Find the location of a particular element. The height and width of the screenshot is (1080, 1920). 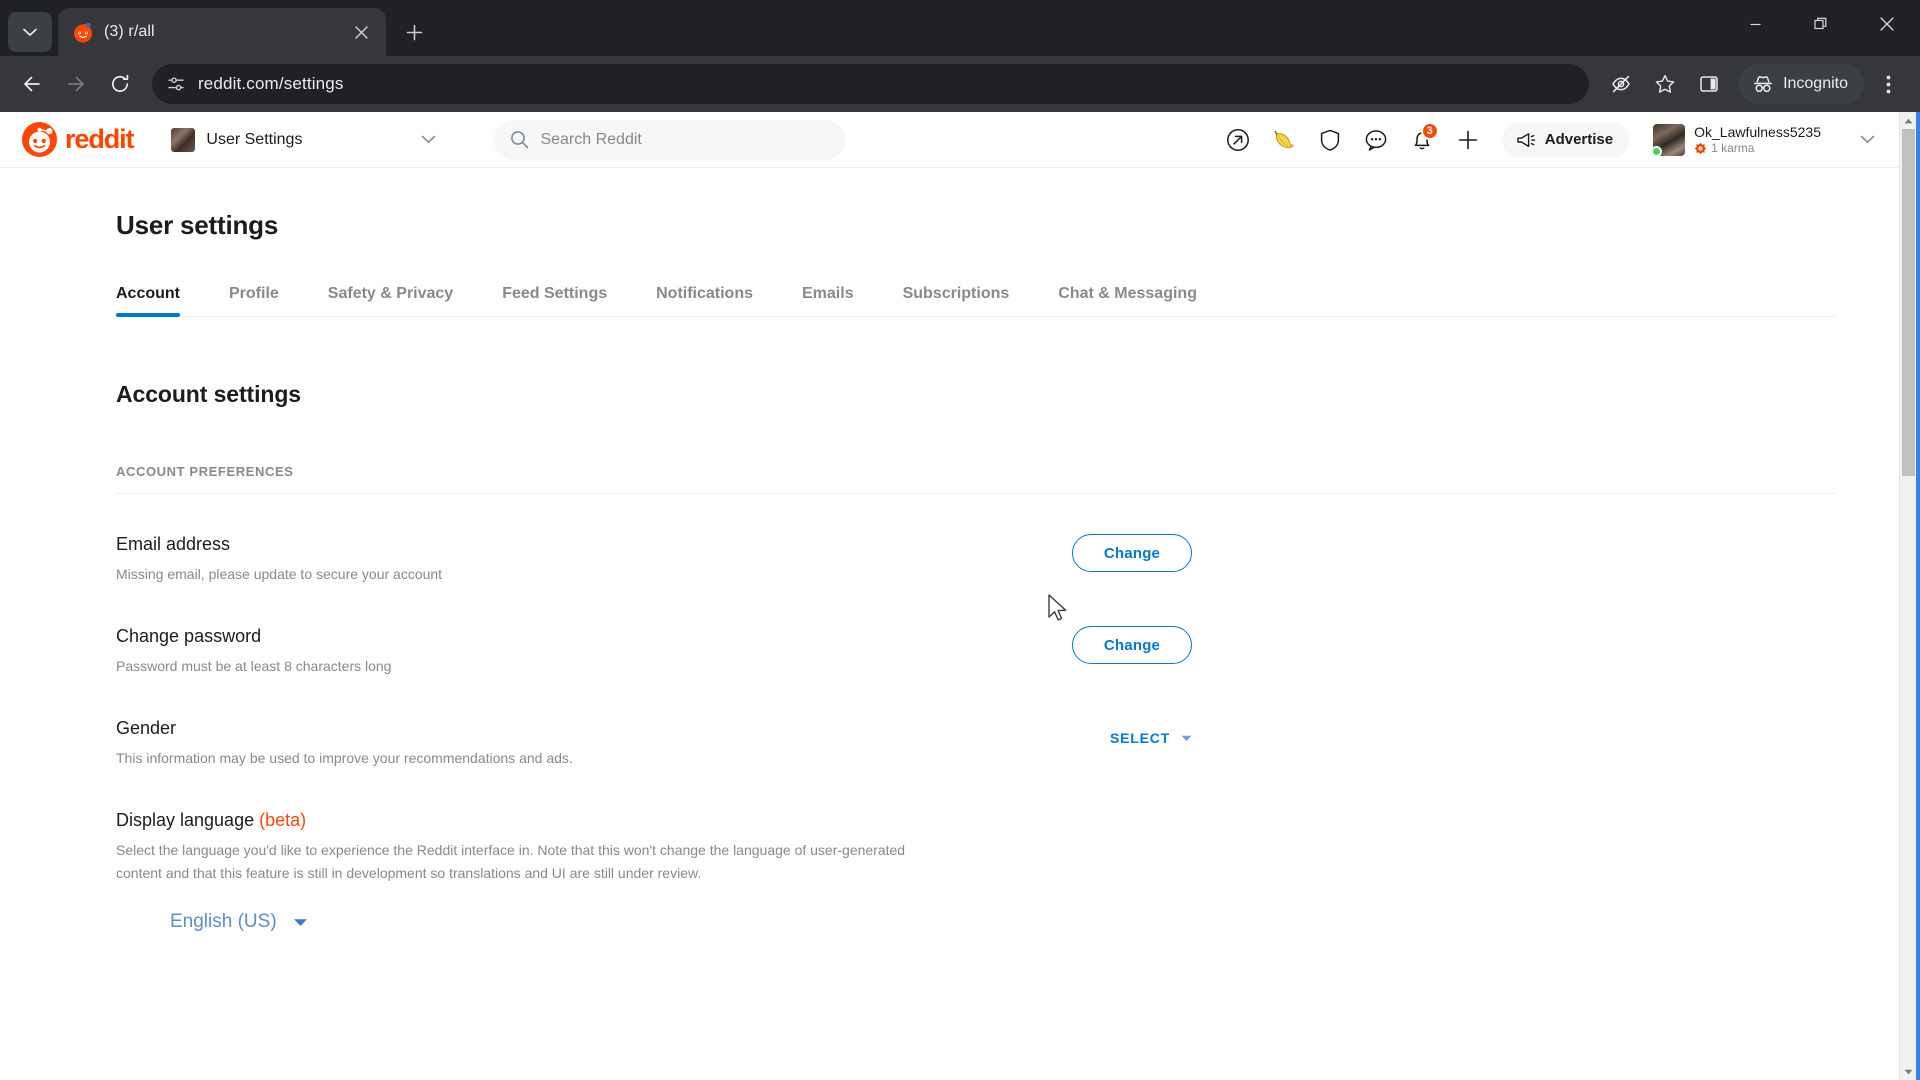

three-dot-menu-icon is located at coordinates (1888, 84).